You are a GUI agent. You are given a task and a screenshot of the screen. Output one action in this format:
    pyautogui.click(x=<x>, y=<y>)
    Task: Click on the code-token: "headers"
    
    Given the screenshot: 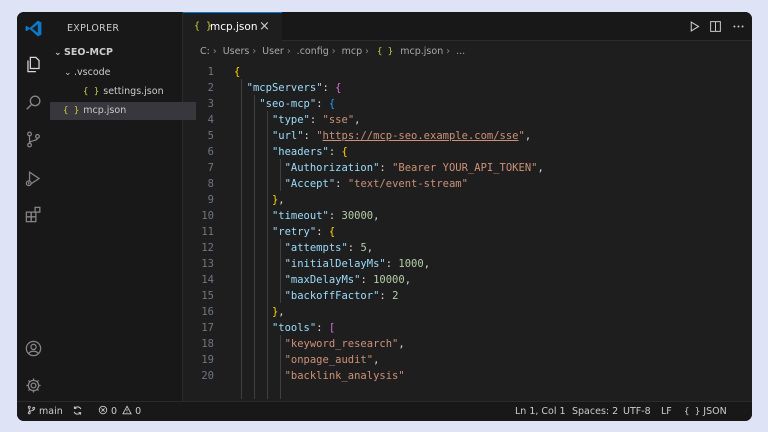 What is the action you would take?
    pyautogui.click(x=300, y=152)
    